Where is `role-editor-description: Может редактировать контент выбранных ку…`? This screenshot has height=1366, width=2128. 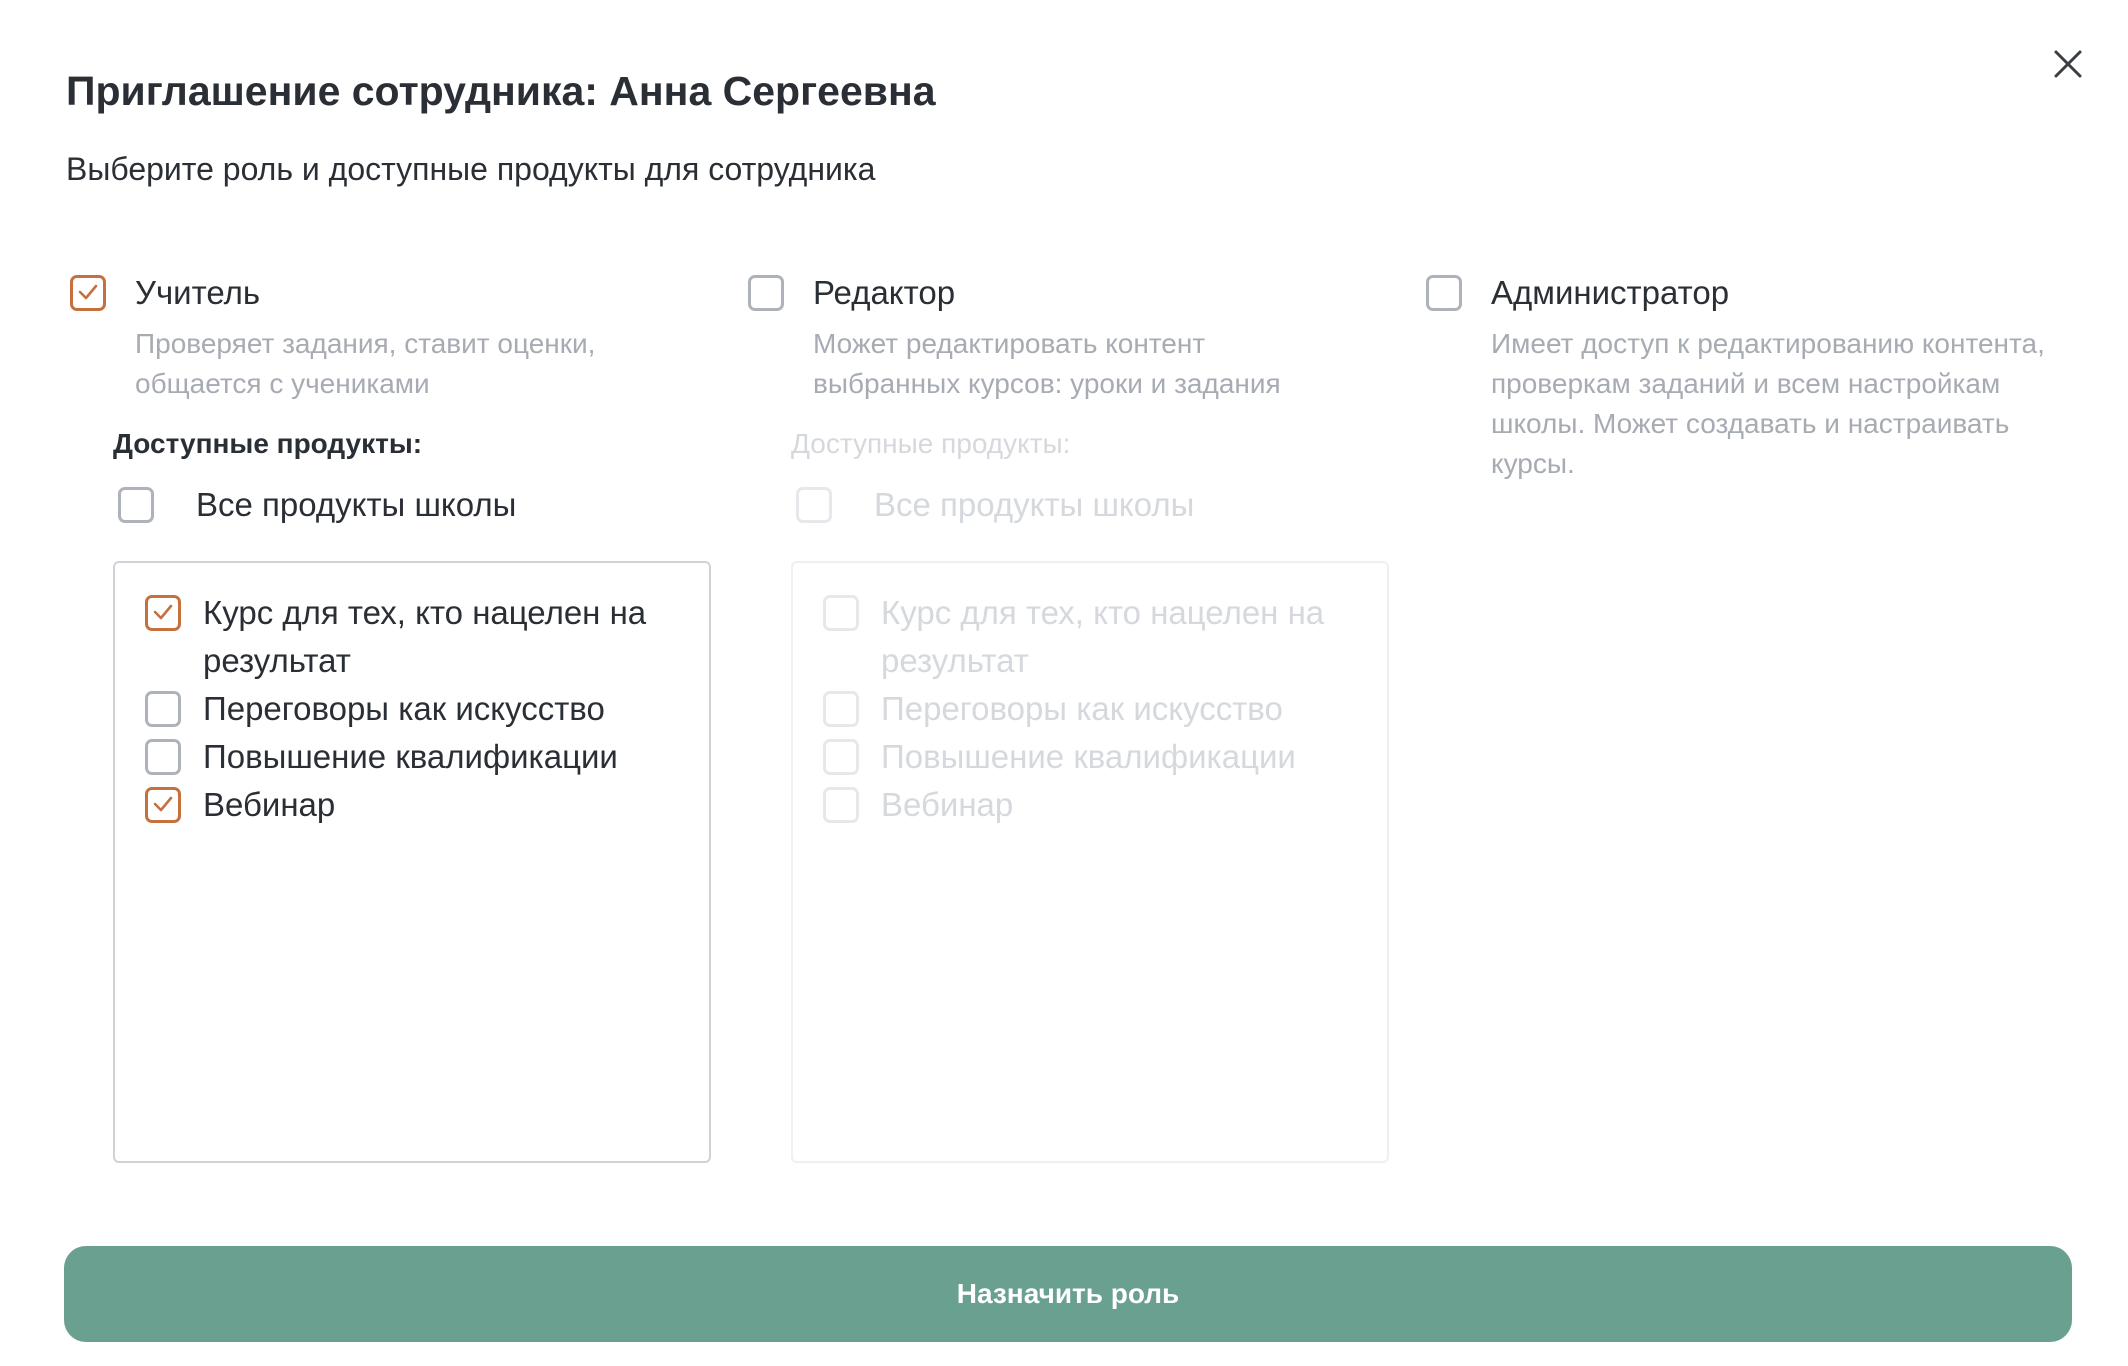
role-editor-description: Может редактировать контент выбранных ку… is located at coordinates (1047, 363).